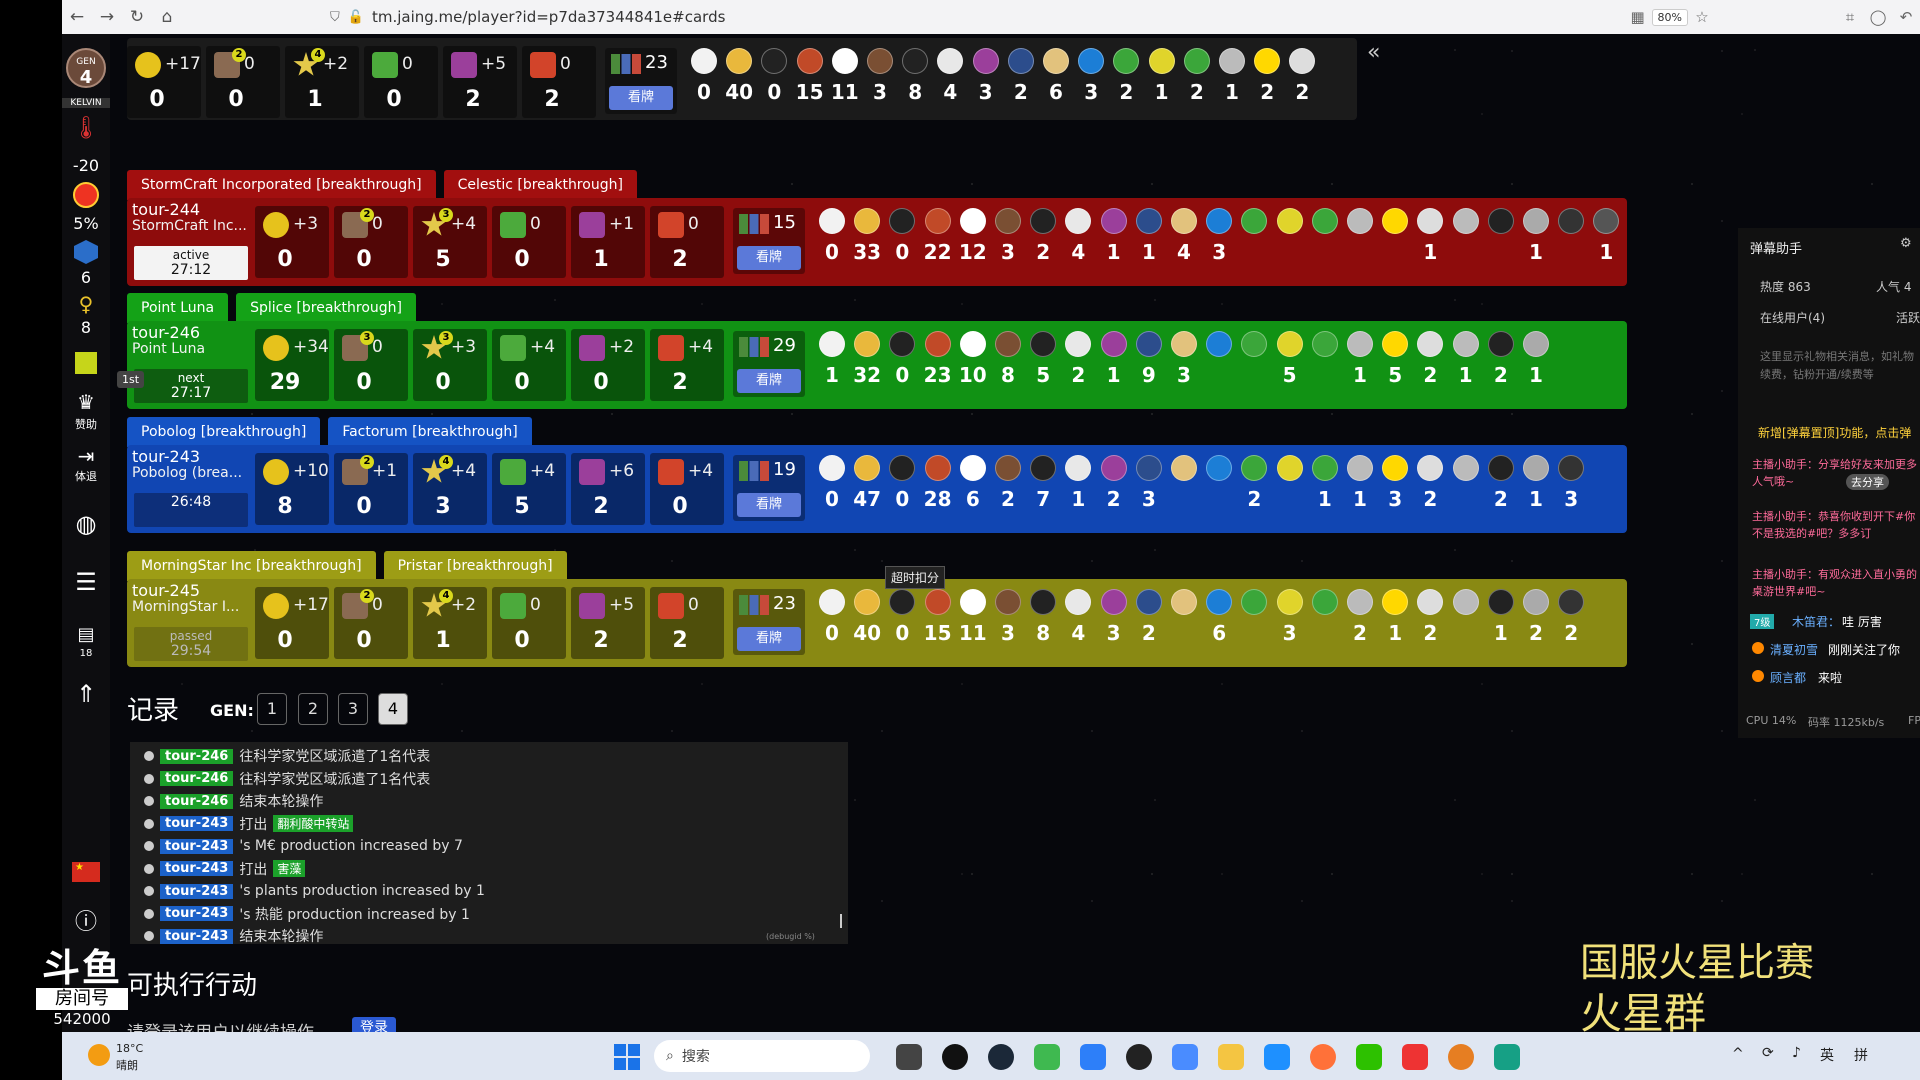 The image size is (1920, 1080). Describe the element at coordinates (1571, 602) in the screenshot. I see `mars-tag-icon` at that location.